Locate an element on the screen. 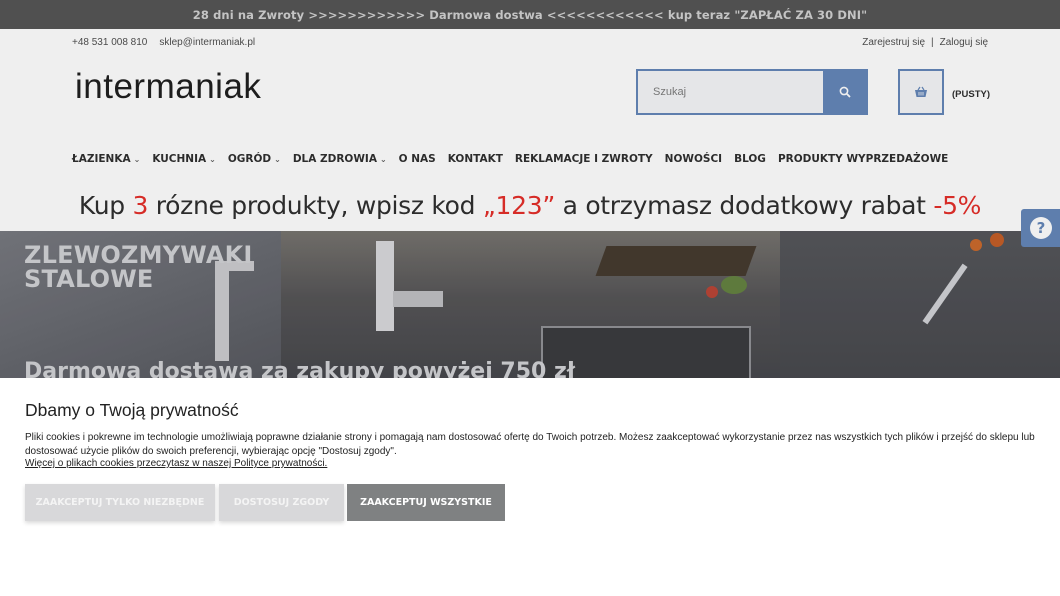  nav-item-o-nas: O NAS is located at coordinates (417, 159).